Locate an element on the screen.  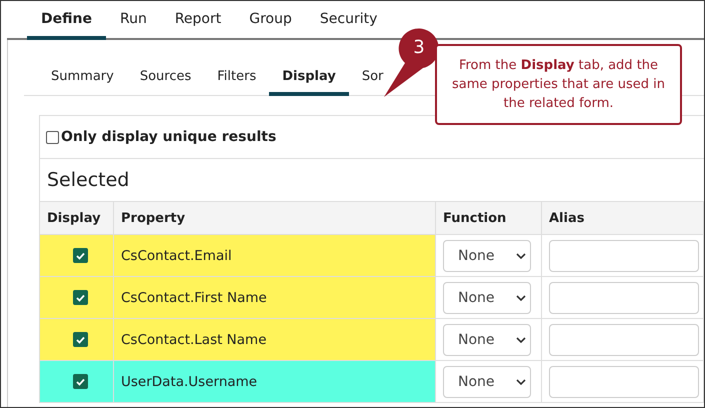
main-tab: Define is located at coordinates (66, 20).